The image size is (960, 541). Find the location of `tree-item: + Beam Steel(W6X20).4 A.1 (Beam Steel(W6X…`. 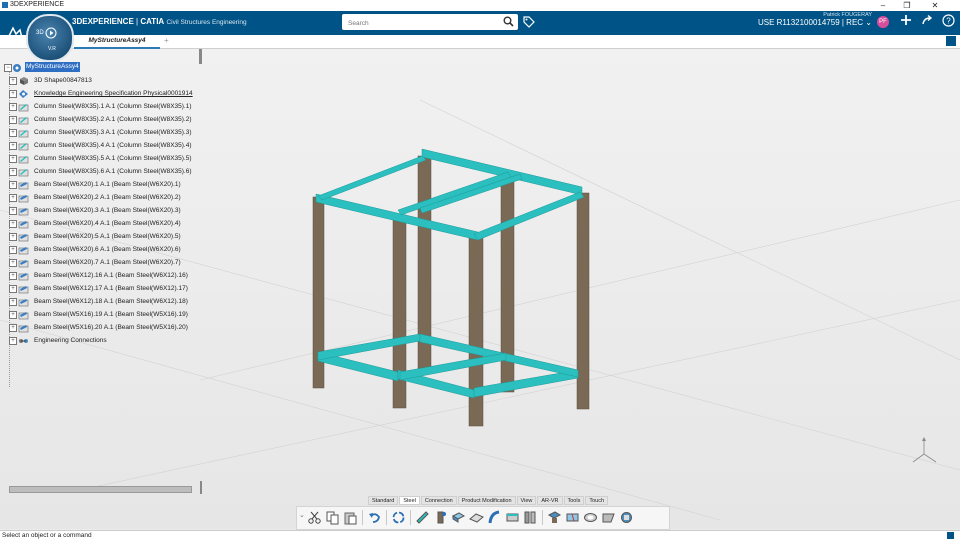

tree-item: + Beam Steel(W6X20).4 A.1 (Beam Steel(W6X… is located at coordinates (103, 223).